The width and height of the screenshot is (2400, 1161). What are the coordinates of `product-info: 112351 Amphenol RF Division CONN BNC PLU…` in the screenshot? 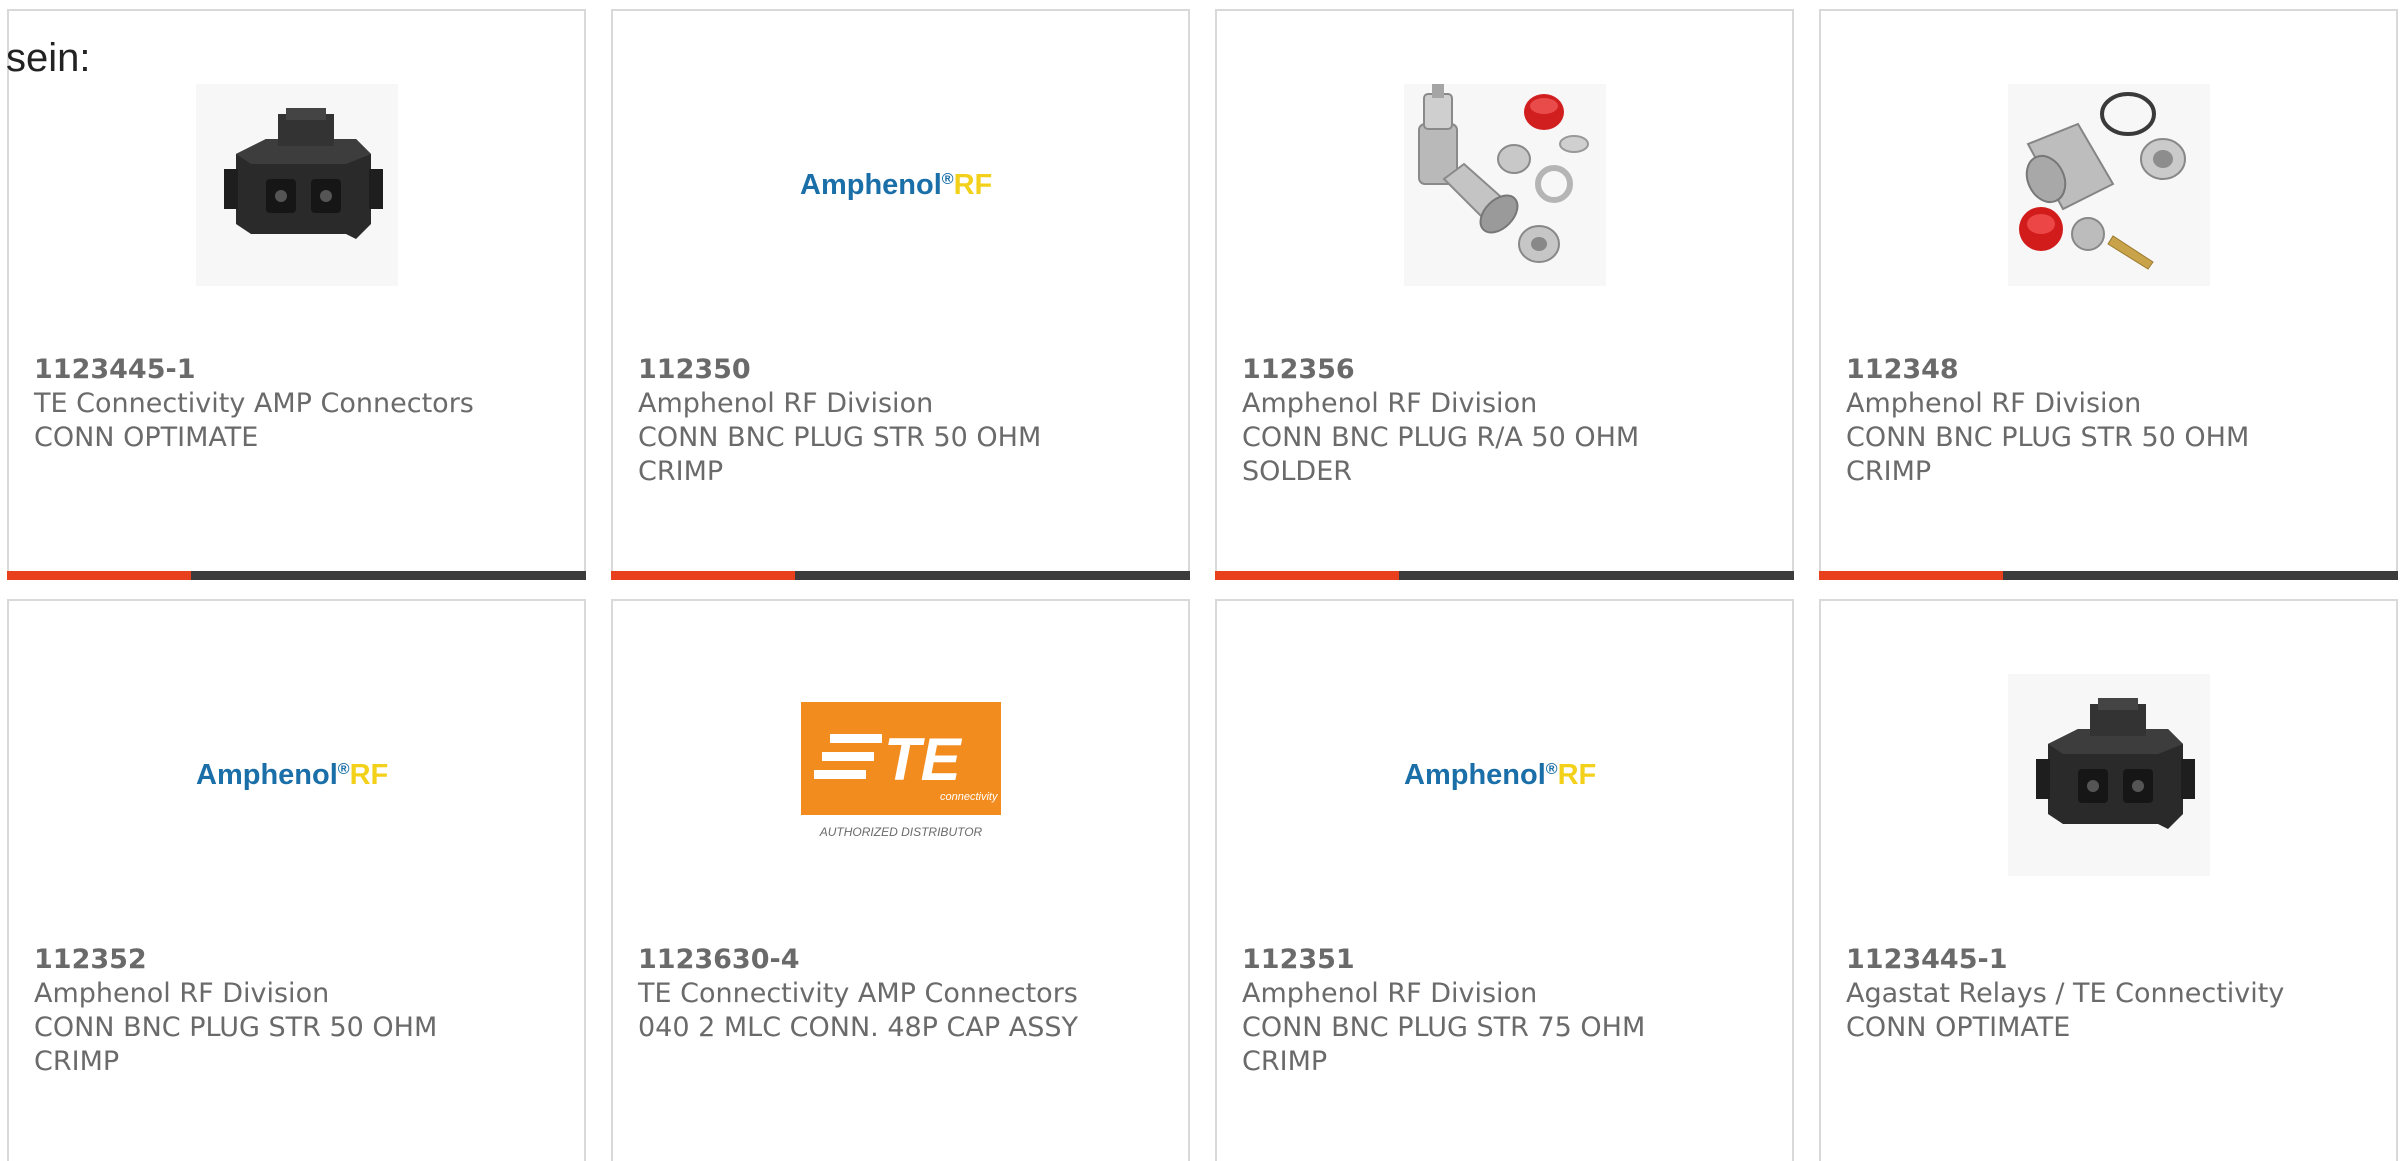 It's located at (1507, 1011).